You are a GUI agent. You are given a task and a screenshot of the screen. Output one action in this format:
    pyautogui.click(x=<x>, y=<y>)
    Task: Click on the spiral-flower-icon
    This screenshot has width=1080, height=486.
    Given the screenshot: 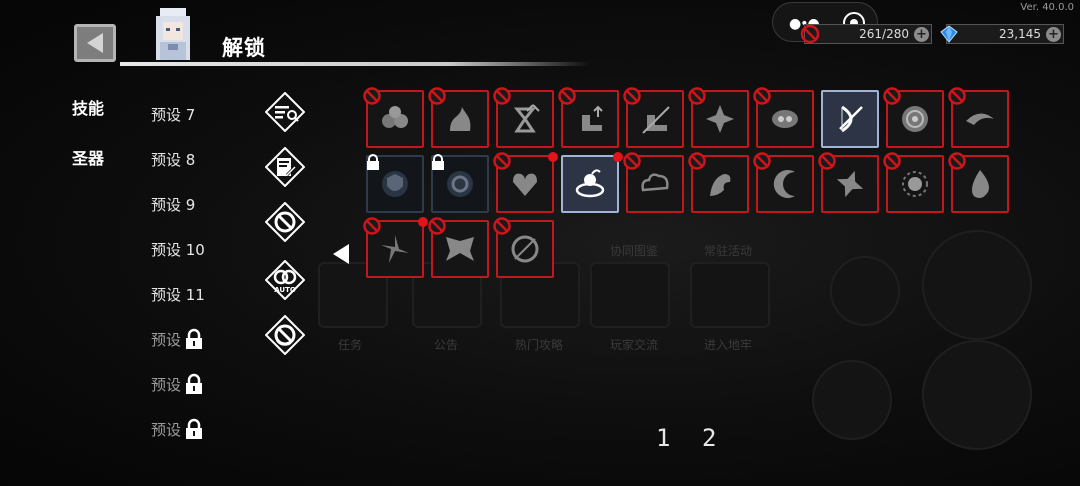 What is the action you would take?
    pyautogui.click(x=915, y=119)
    